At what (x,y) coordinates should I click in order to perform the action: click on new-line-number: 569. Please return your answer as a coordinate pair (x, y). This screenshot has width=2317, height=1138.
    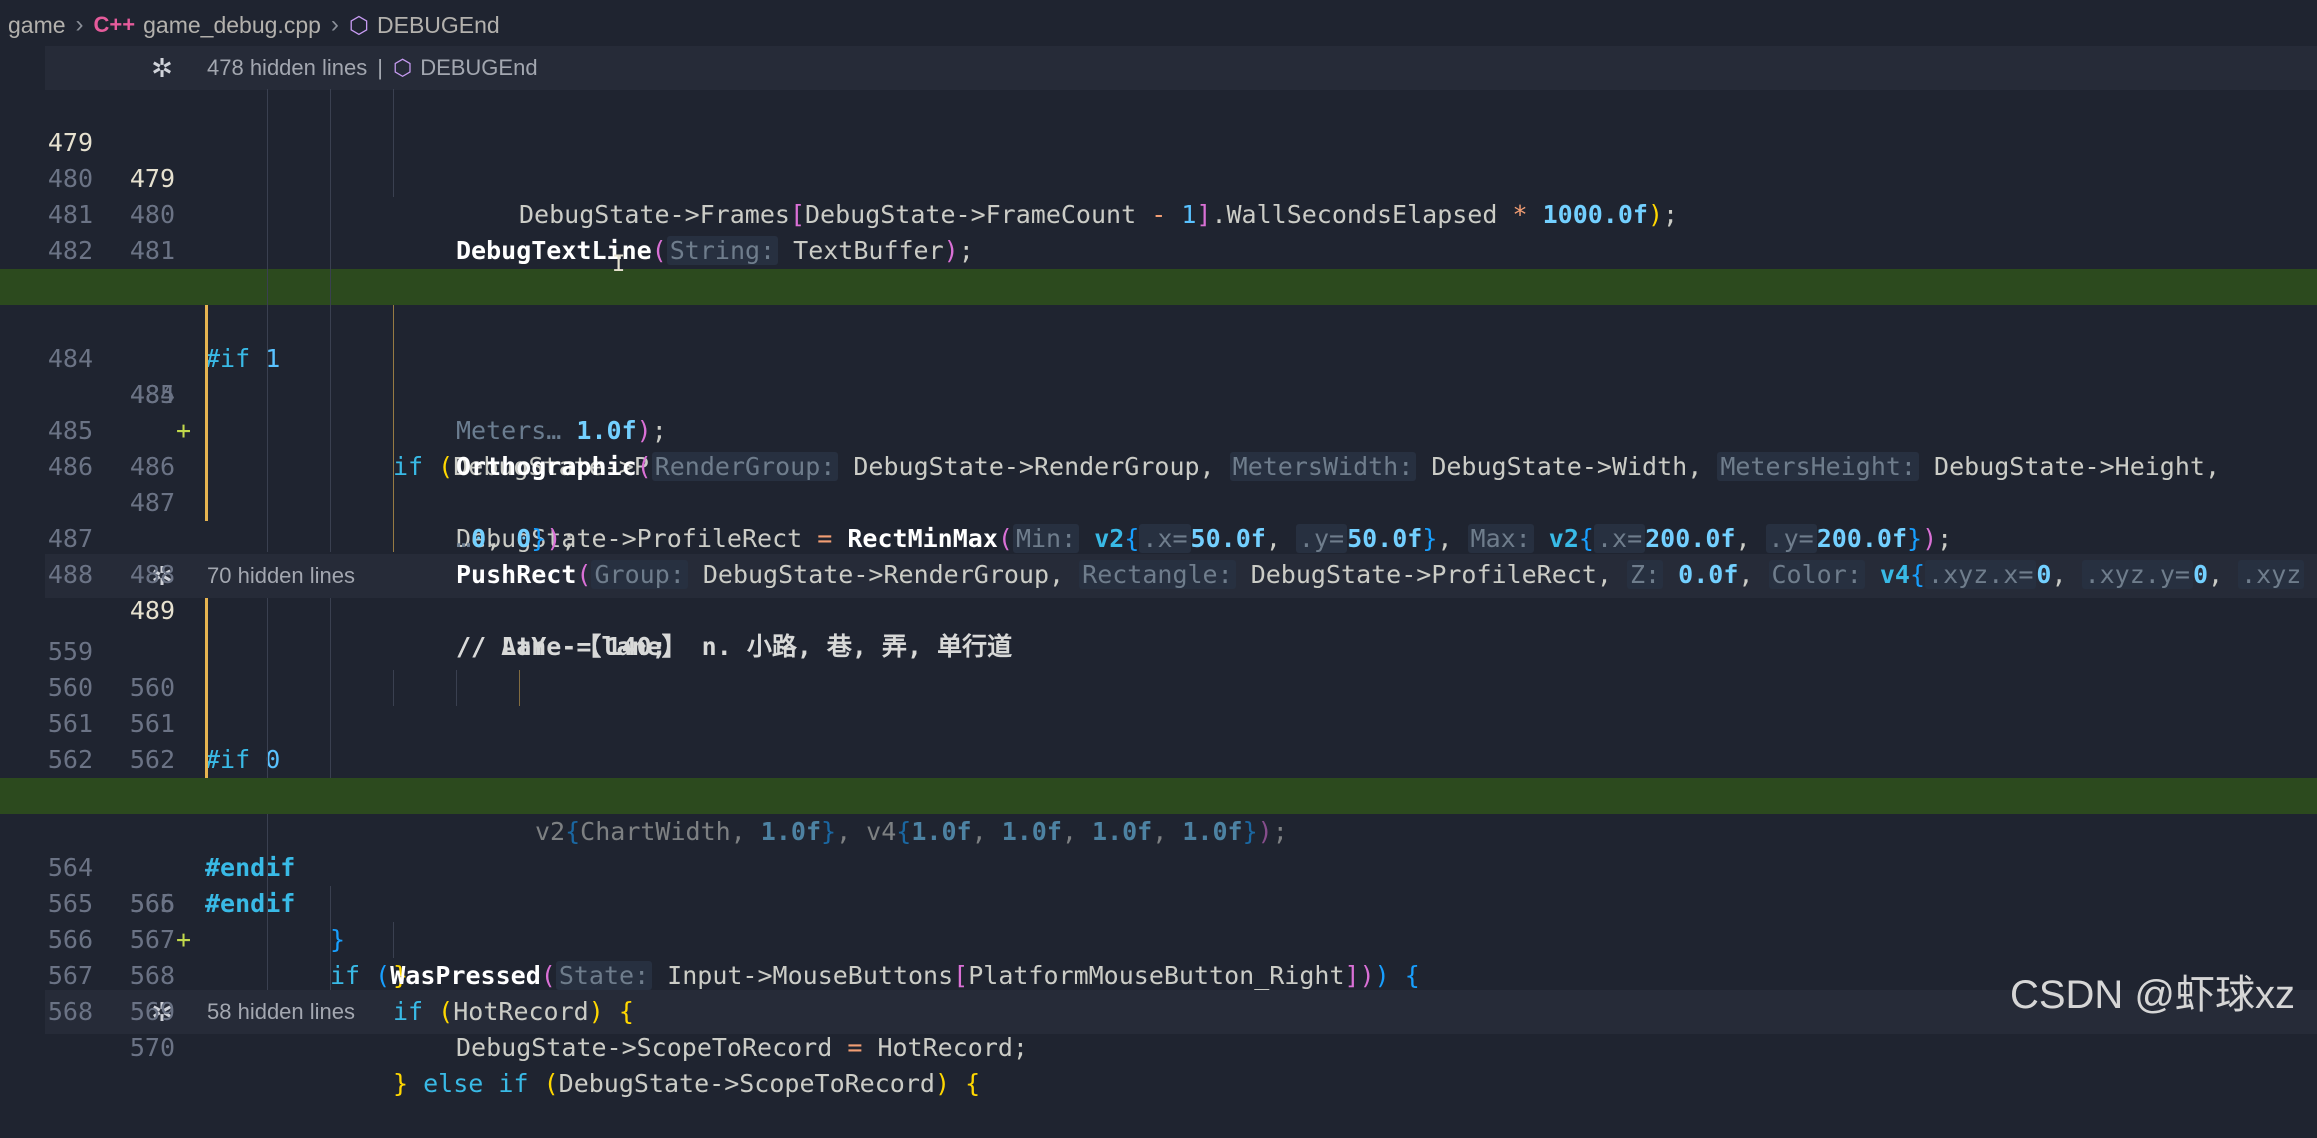
    Looking at the image, I should click on (152, 1011).